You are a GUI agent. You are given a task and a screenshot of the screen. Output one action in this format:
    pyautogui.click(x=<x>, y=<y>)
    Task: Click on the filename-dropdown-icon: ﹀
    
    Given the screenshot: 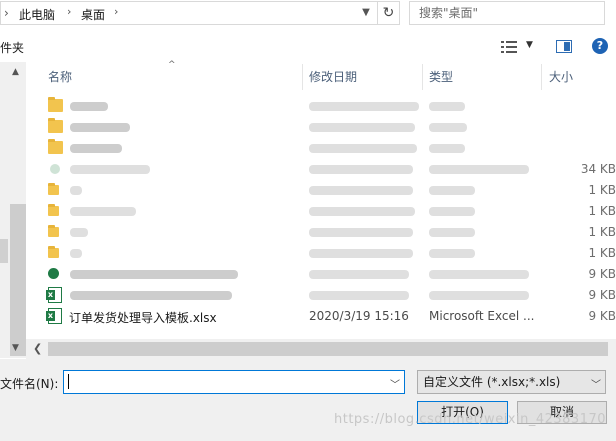 What is the action you would take?
    pyautogui.click(x=395, y=383)
    